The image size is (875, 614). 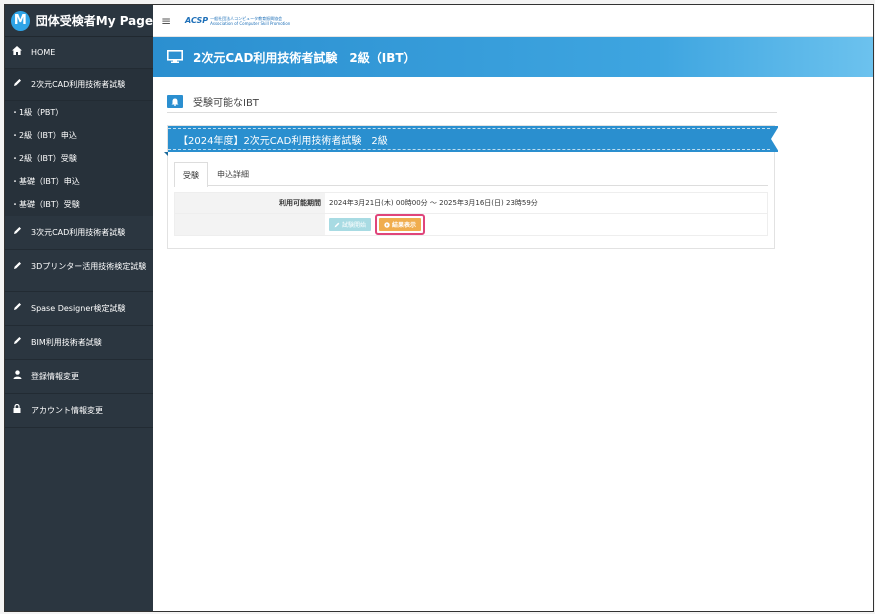 What do you see at coordinates (180, 57) in the screenshot?
I see `monitor-icon` at bounding box center [180, 57].